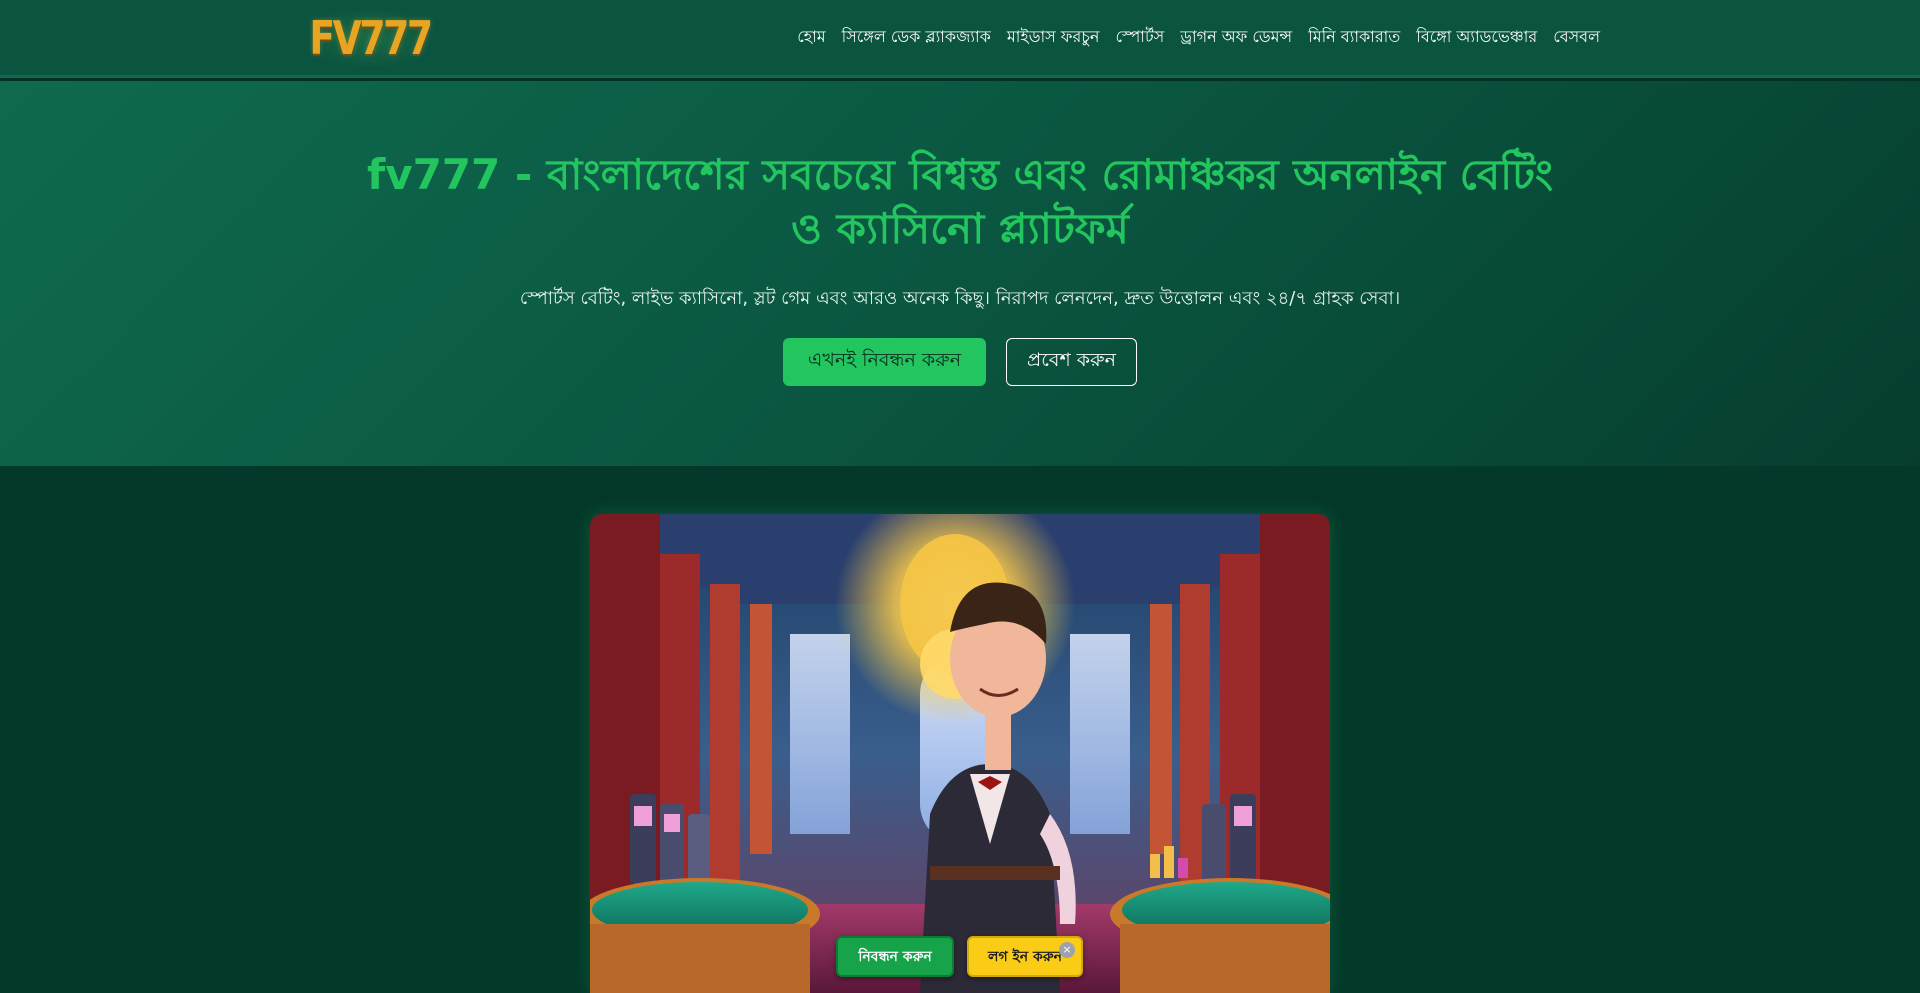 The width and height of the screenshot is (1920, 993). What do you see at coordinates (811, 37) in the screenshot?
I see `nav-item-home: হোম` at bounding box center [811, 37].